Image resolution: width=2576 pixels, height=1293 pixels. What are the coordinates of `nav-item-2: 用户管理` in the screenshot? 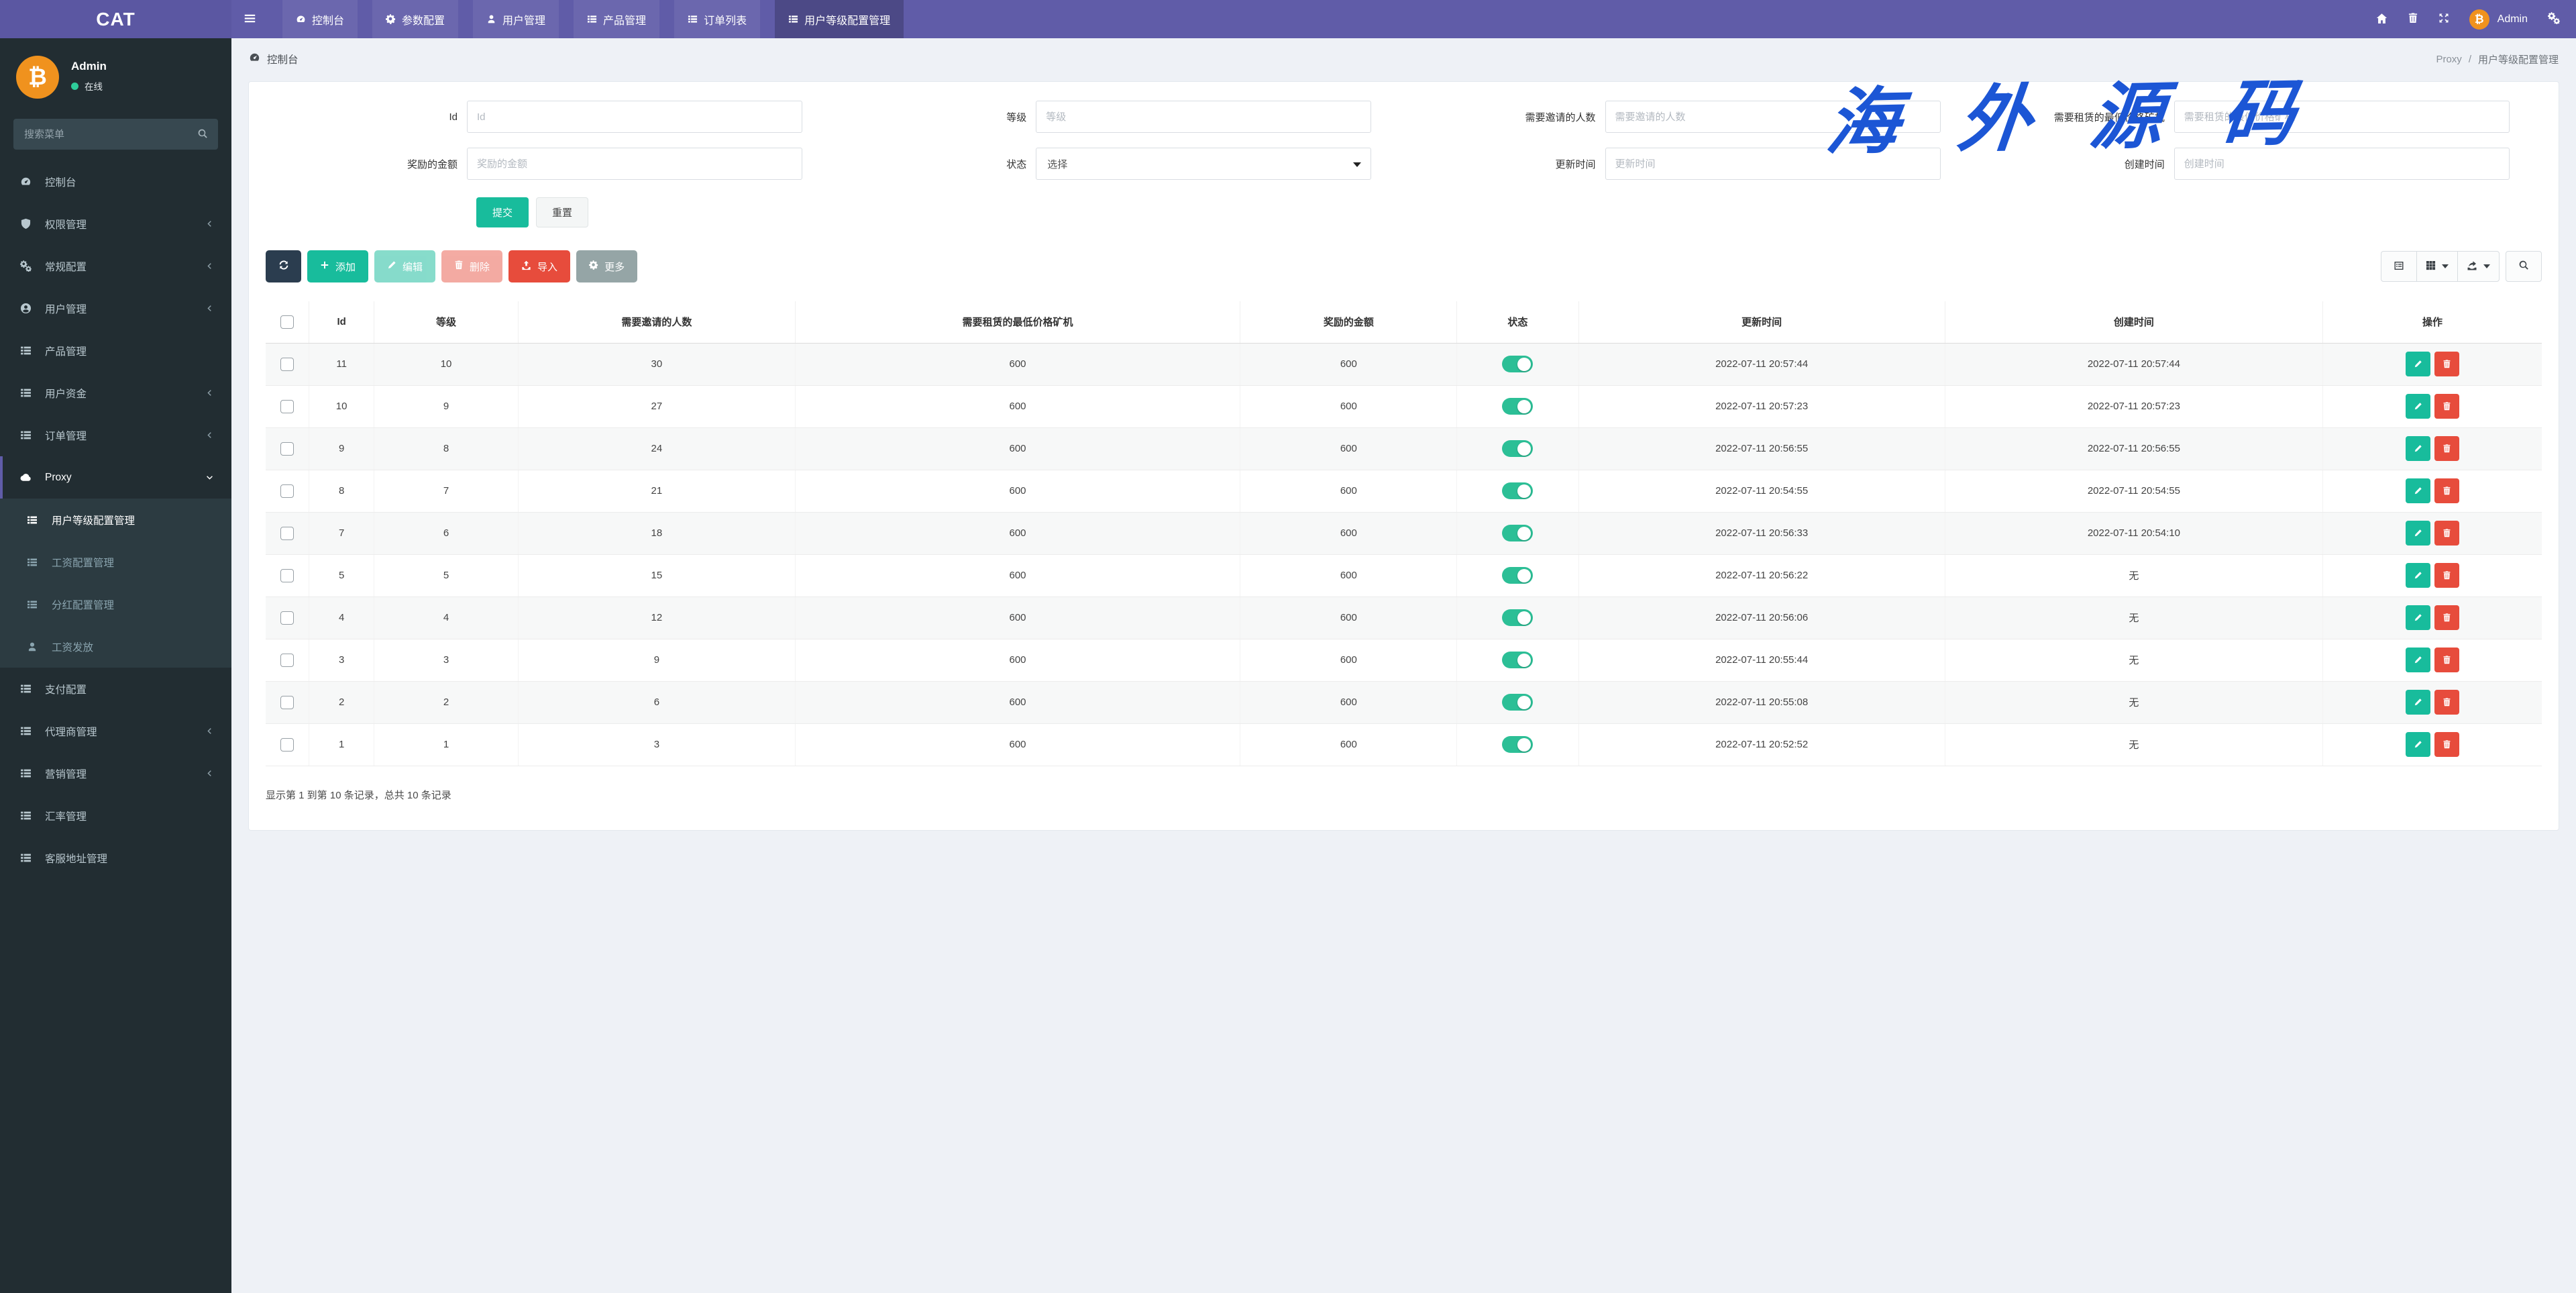 It's located at (516, 19).